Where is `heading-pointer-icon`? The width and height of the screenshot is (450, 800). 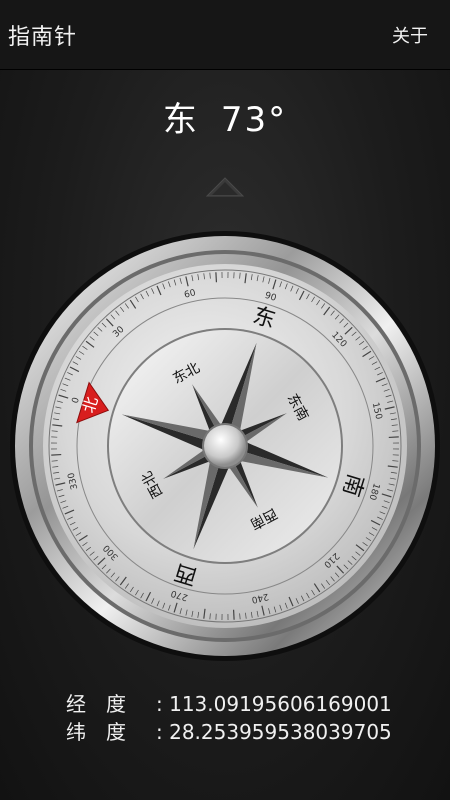
heading-pointer-icon is located at coordinates (225, 187).